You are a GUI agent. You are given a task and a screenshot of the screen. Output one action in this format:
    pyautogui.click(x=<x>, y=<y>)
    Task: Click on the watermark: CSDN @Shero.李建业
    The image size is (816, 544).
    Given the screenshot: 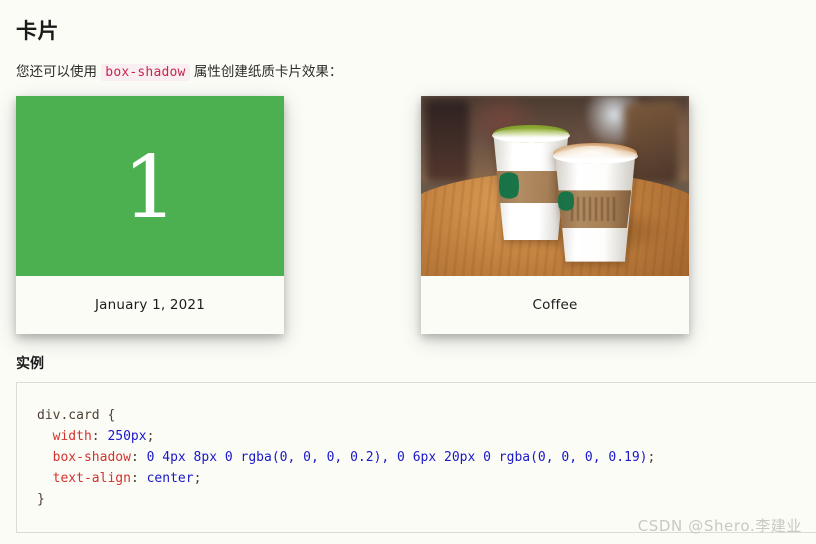 What is the action you would take?
    pyautogui.click(x=719, y=526)
    